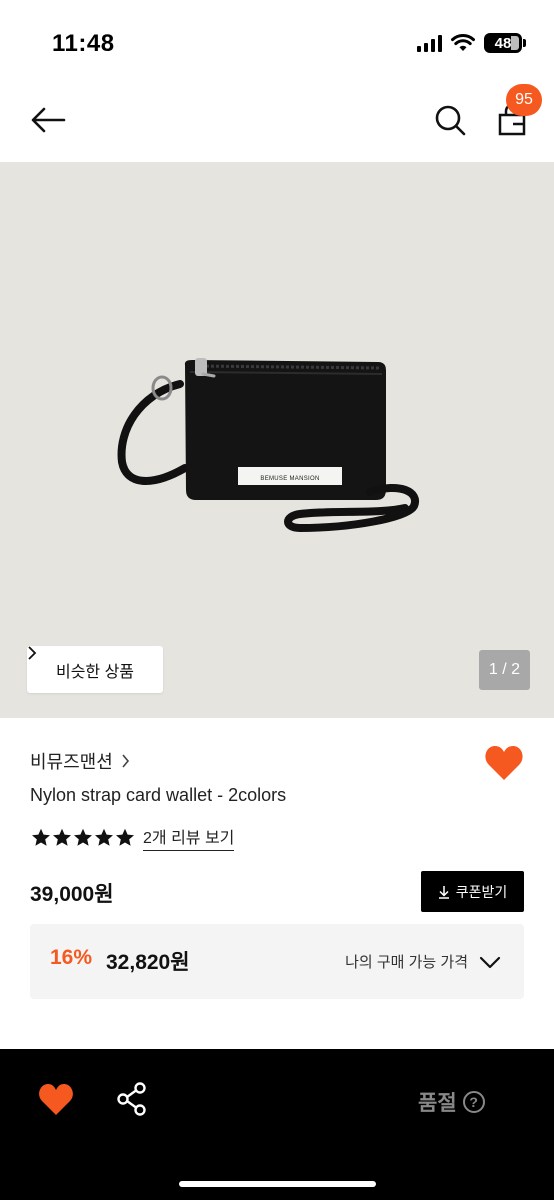 The image size is (554, 1200). Describe the element at coordinates (504, 670) in the screenshot. I see `image-page-indicator: 1 / 2` at that location.